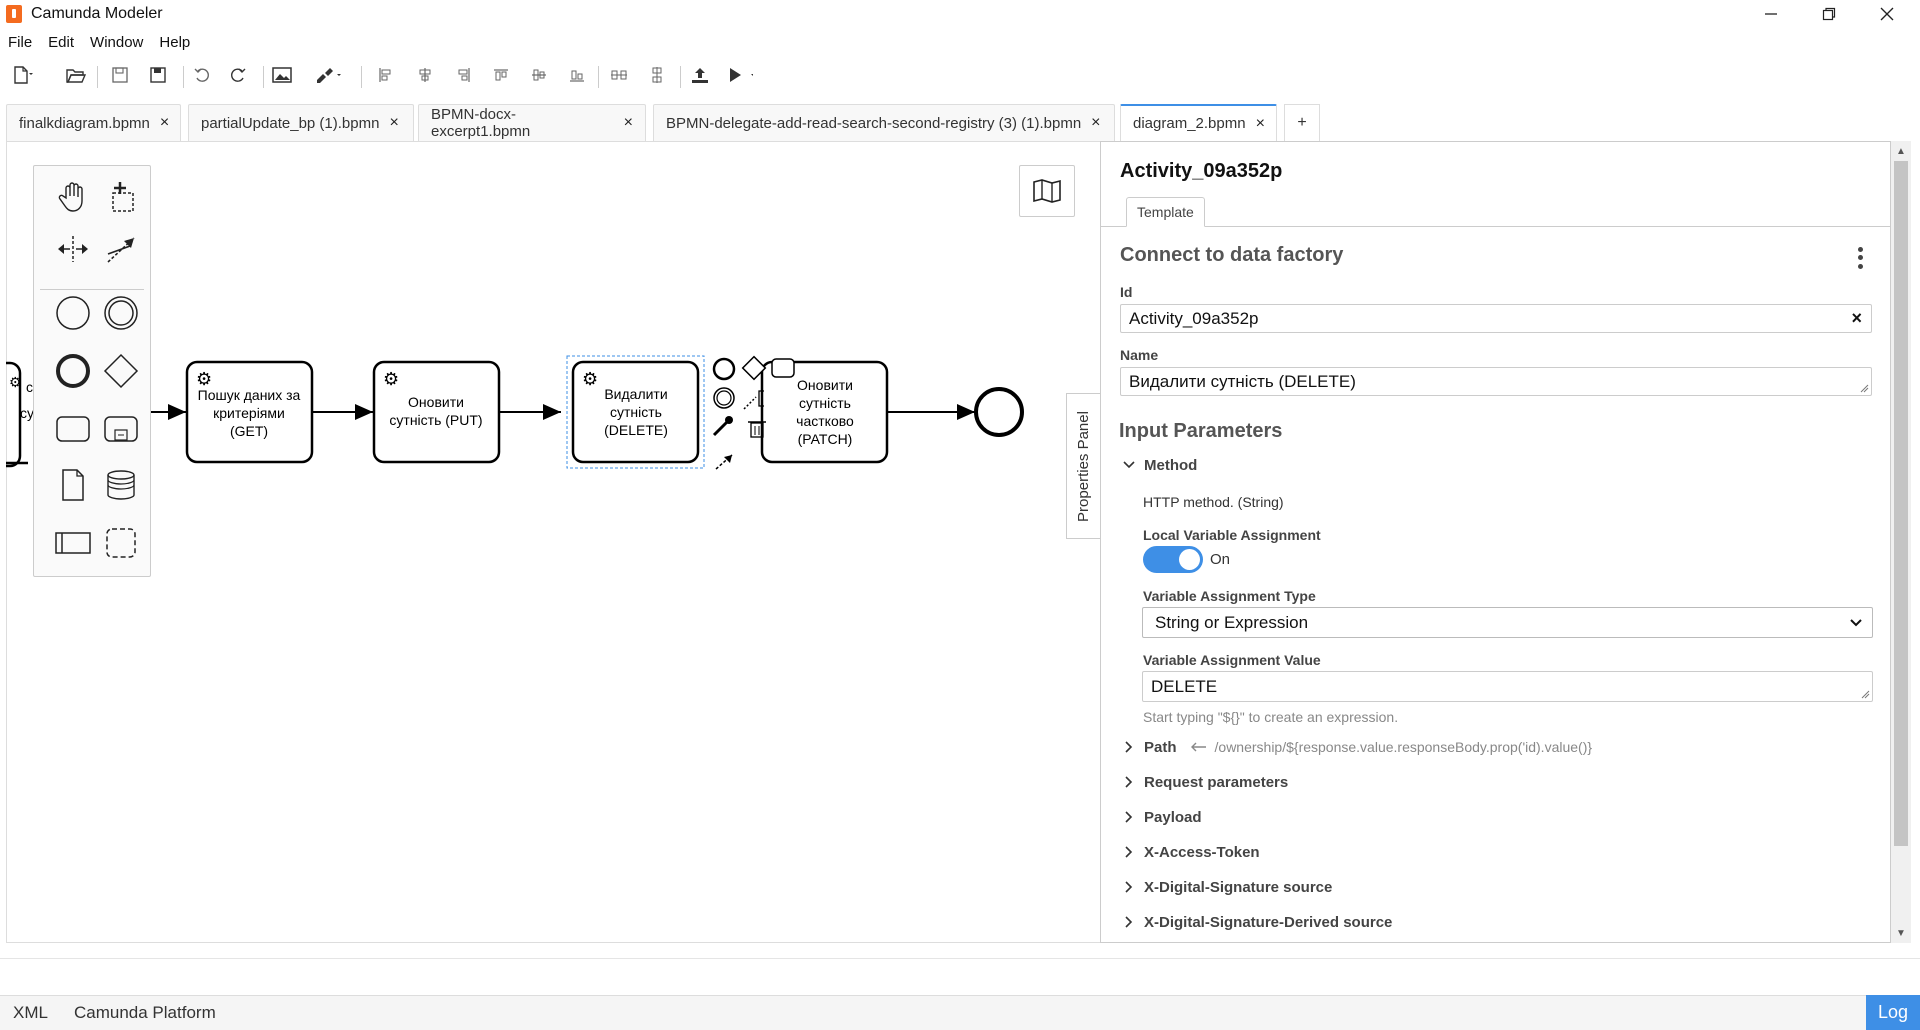 The width and height of the screenshot is (1920, 1030). What do you see at coordinates (1901, 933) in the screenshot?
I see `scroll-down-icon: ▼` at bounding box center [1901, 933].